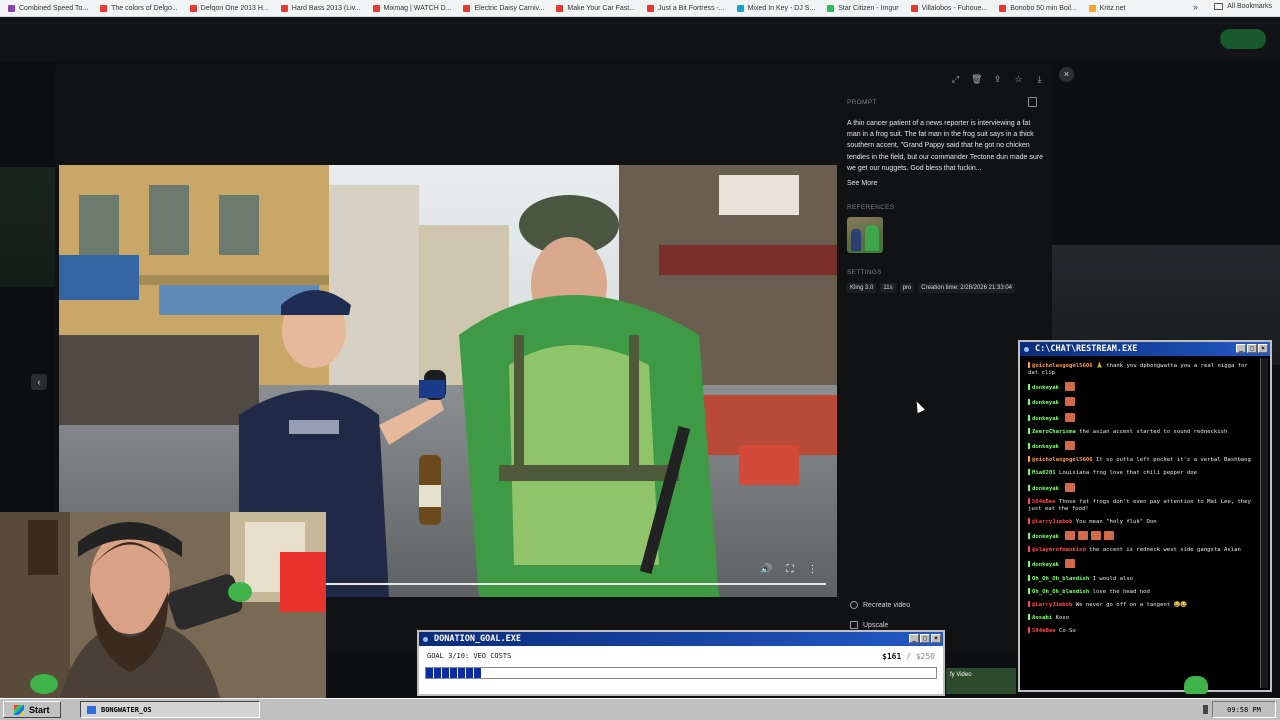 Image resolution: width=1280 pixels, height=720 pixels. I want to click on bookmark-item: Star Citizen - Imgur, so click(863, 8).